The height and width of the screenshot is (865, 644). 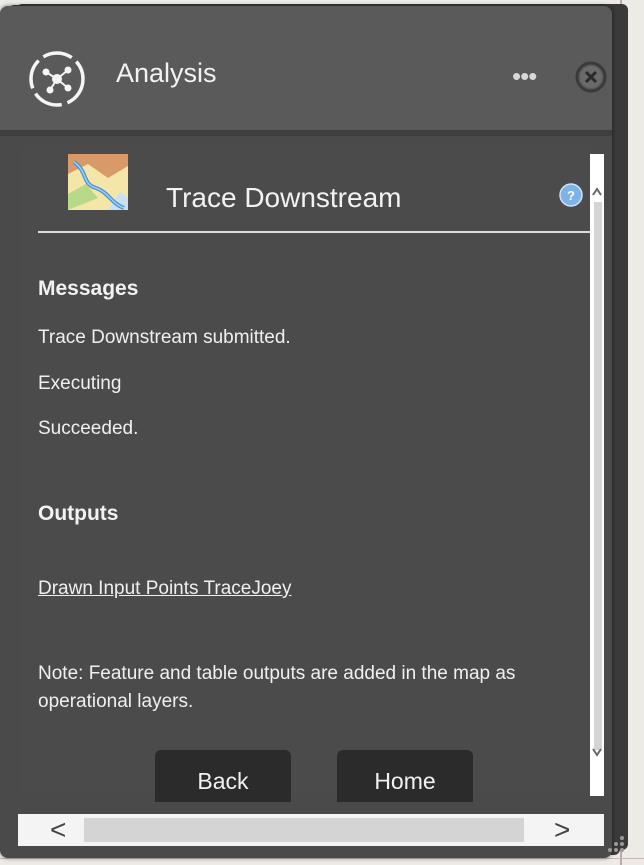 What do you see at coordinates (614, 844) in the screenshot?
I see `resize-grip-icon` at bounding box center [614, 844].